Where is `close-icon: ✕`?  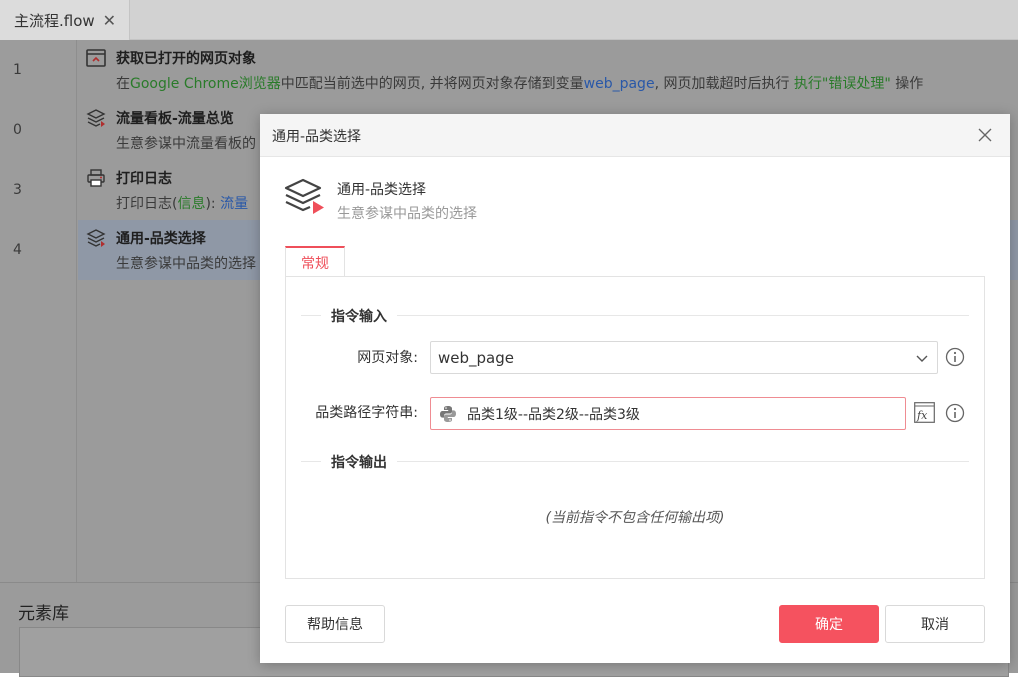 close-icon: ✕ is located at coordinates (109, 20).